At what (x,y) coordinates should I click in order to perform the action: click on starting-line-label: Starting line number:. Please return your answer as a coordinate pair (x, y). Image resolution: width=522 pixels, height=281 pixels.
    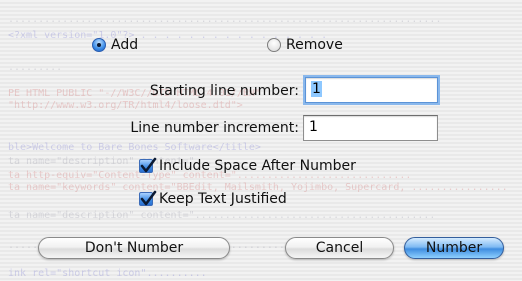
    Looking at the image, I should click on (224, 91).